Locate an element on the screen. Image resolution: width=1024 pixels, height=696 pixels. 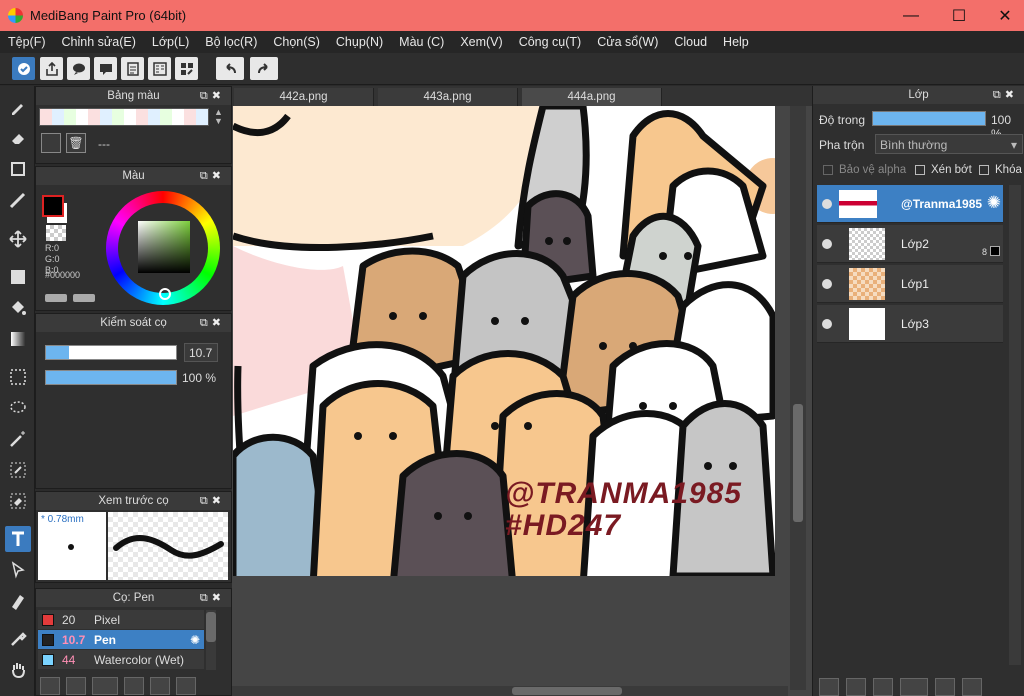
layer-item-lop3: Lớp3 is located at coordinates (910, 324).